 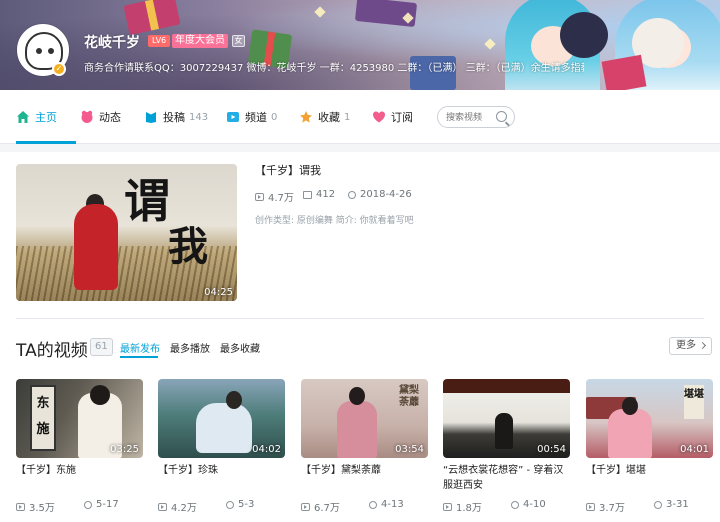 I want to click on favorite-icon, so click(x=306, y=117).